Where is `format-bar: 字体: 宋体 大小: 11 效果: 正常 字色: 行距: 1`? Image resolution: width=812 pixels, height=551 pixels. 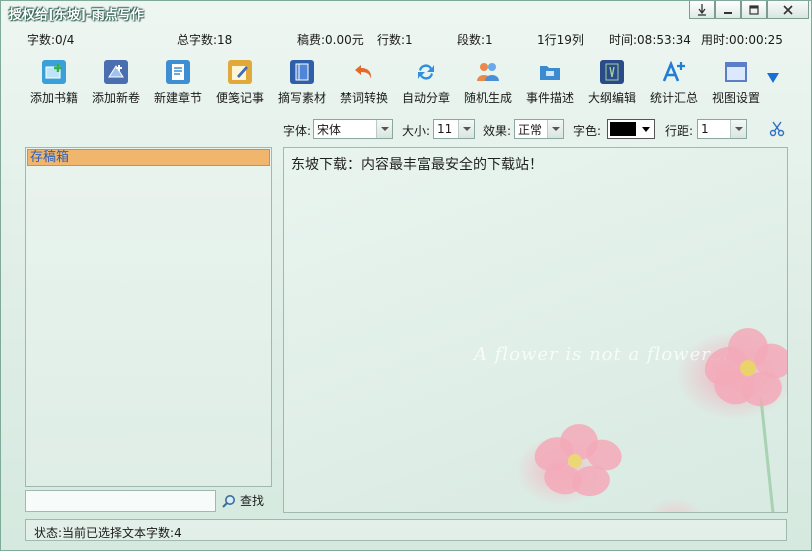
format-bar: 字体: 宋体 大小: 11 效果: 正常 字色: 行距: 1 is located at coordinates (406, 129).